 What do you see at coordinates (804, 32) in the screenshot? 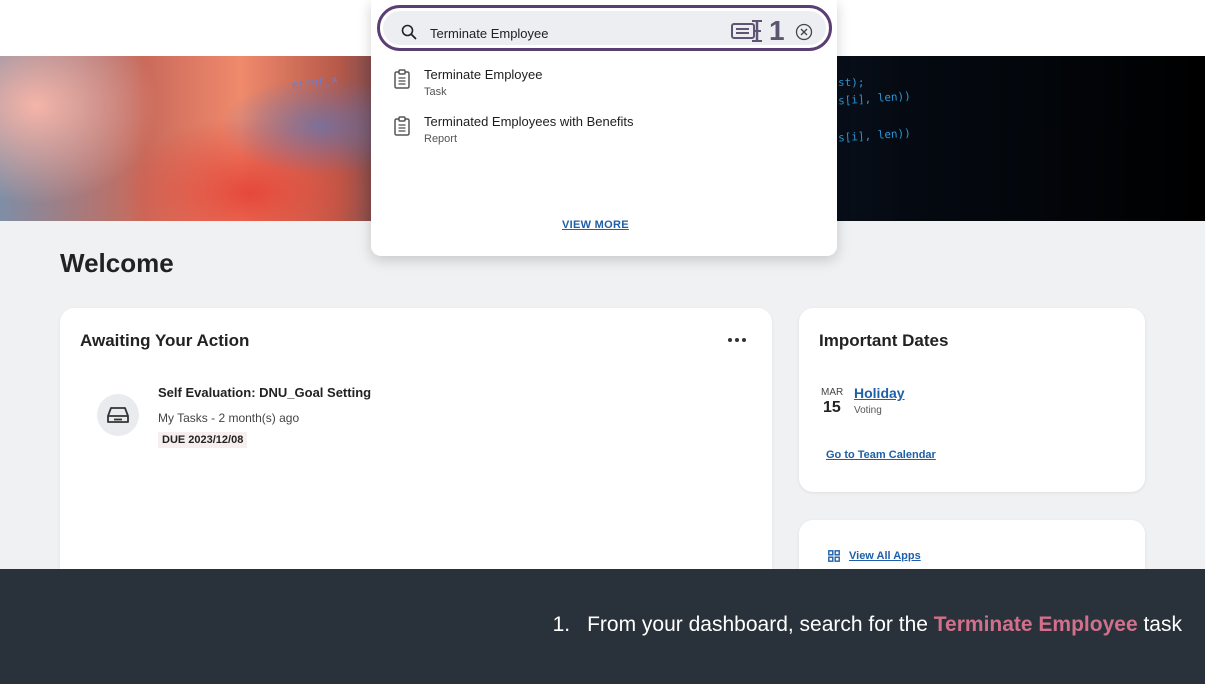
I see `clear-icon` at bounding box center [804, 32].